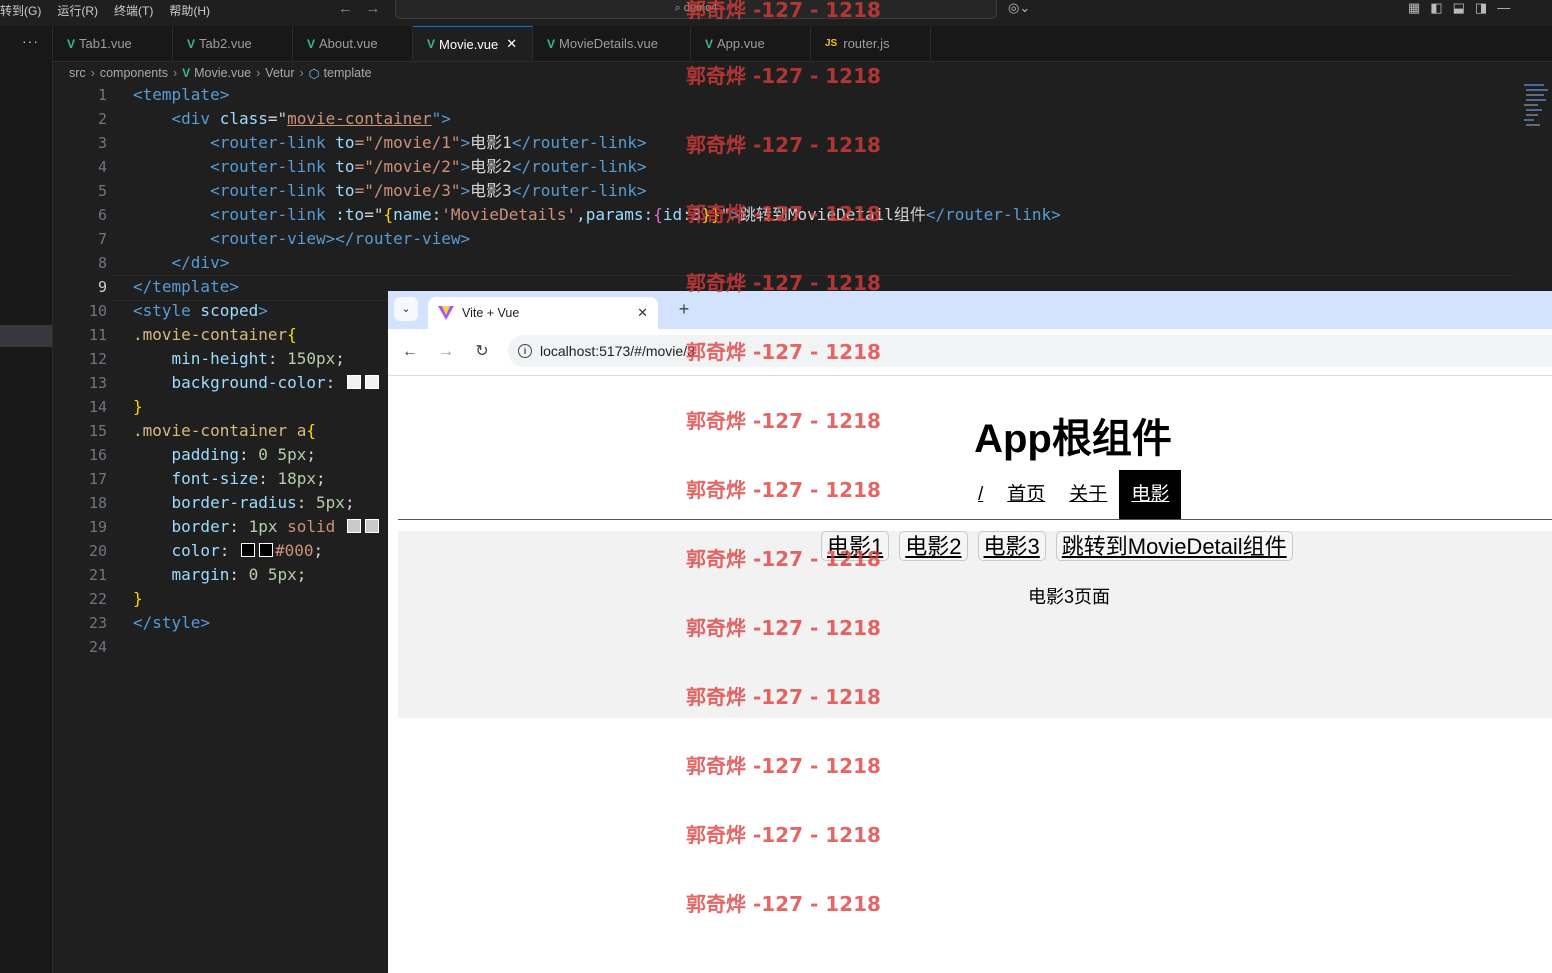 Image resolution: width=1552 pixels, height=973 pixels. What do you see at coordinates (612, 43) in the screenshot?
I see `tab-moviedetails: V MovieDetails.vue` at bounding box center [612, 43].